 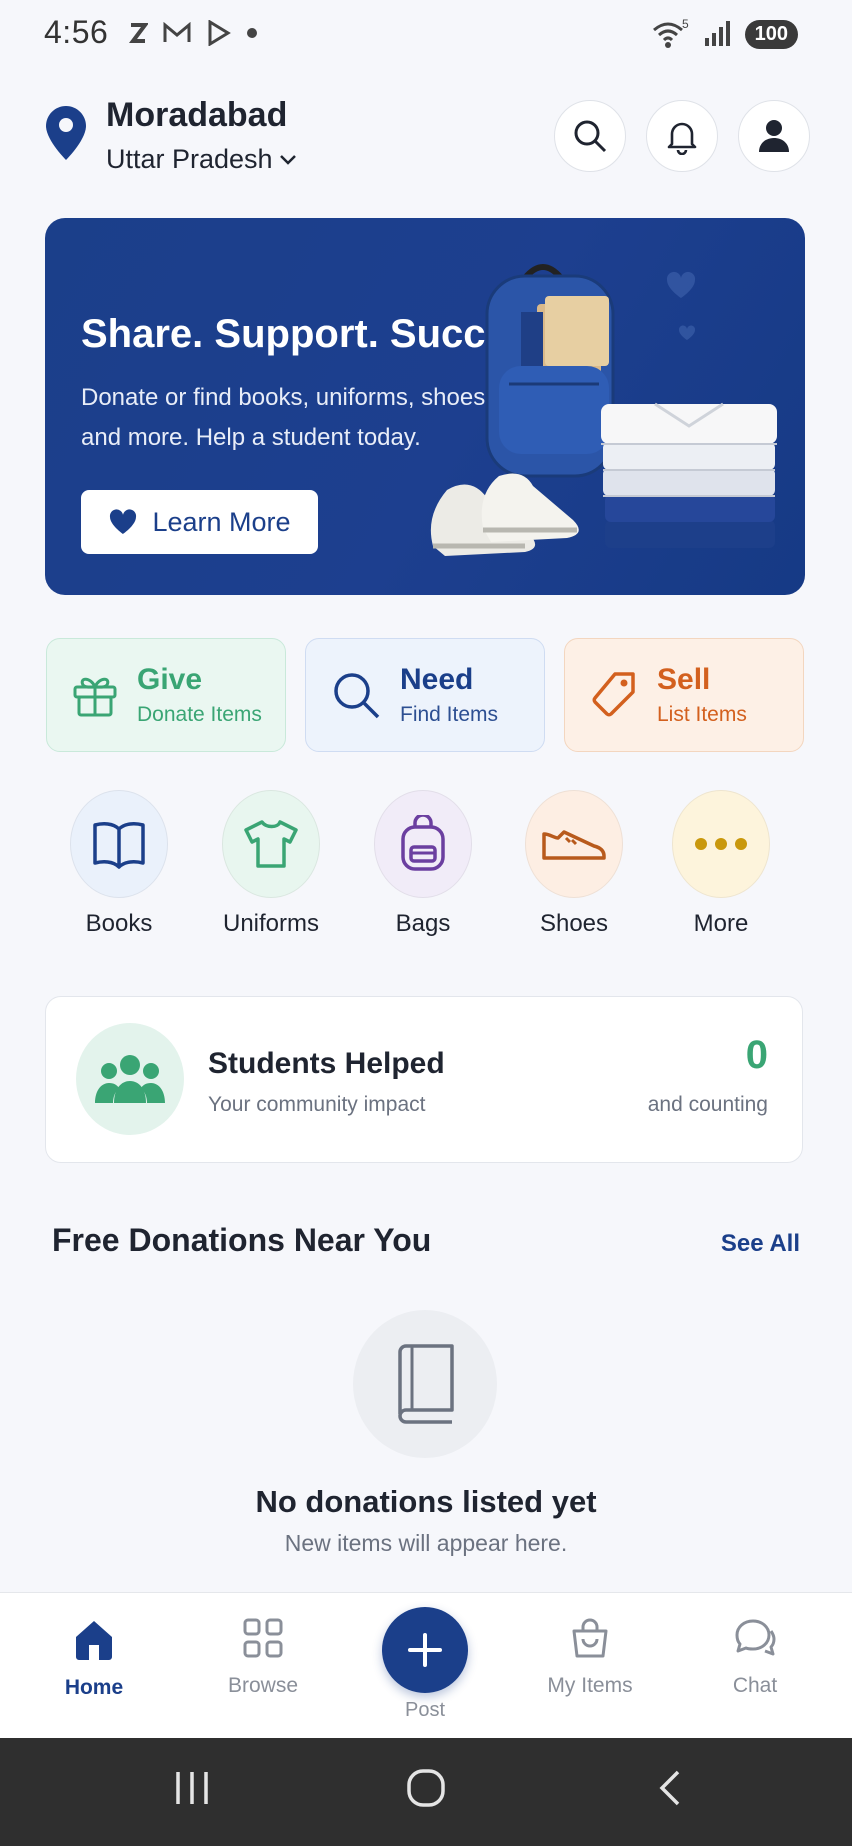 I want to click on chat-icon, so click(x=755, y=1637).